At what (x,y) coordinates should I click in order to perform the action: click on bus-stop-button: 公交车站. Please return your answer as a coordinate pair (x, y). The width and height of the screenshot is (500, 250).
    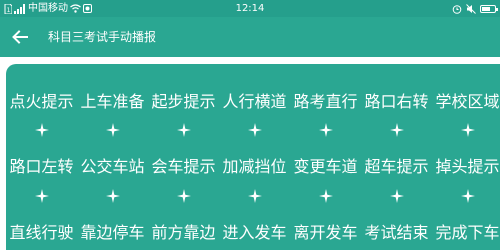
    Looking at the image, I should click on (112, 165).